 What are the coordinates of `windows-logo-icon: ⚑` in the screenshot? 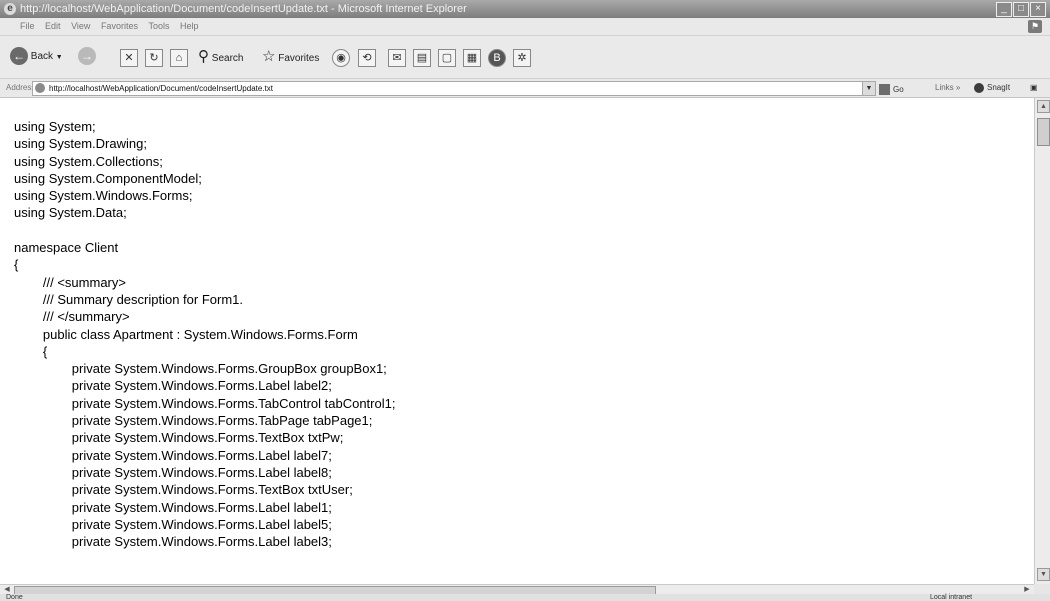 It's located at (1035, 26).